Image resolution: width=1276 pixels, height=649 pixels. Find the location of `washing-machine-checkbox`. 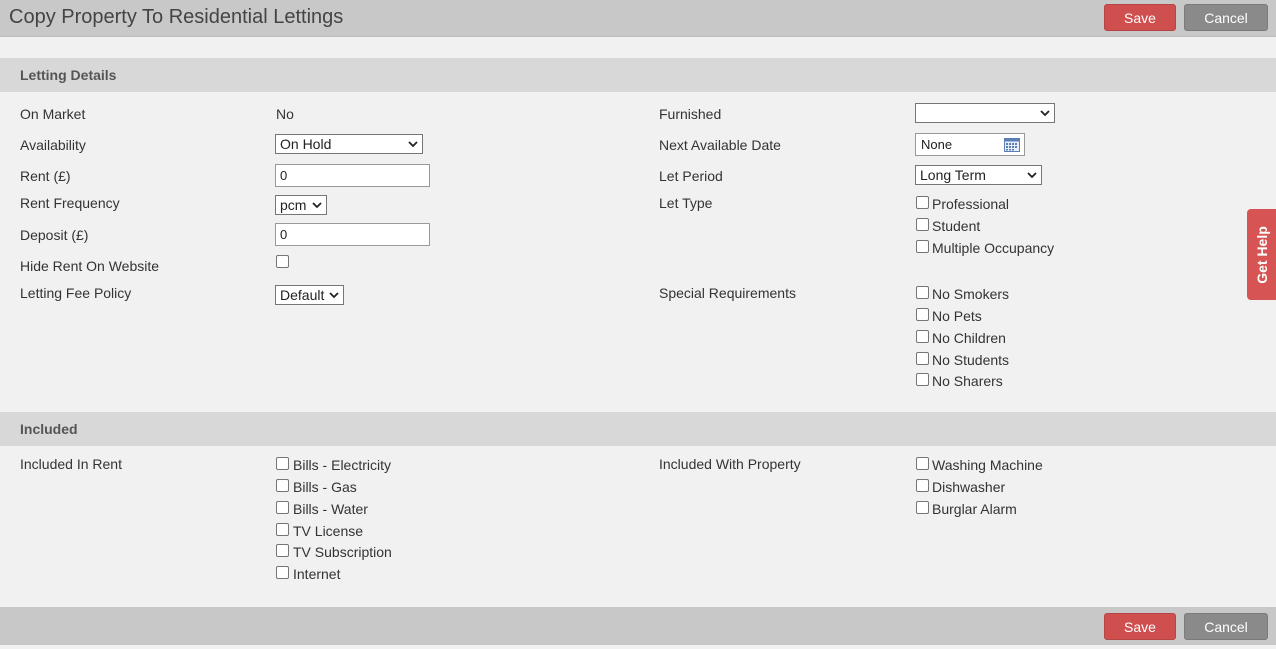

washing-machine-checkbox is located at coordinates (922, 463).